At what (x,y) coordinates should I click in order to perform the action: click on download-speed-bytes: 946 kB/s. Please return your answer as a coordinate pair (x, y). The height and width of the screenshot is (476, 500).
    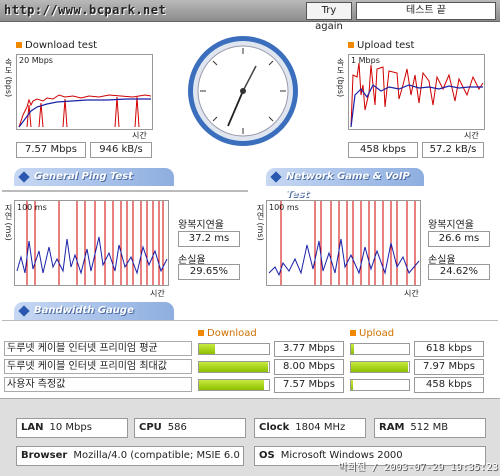
    Looking at the image, I should click on (121, 150).